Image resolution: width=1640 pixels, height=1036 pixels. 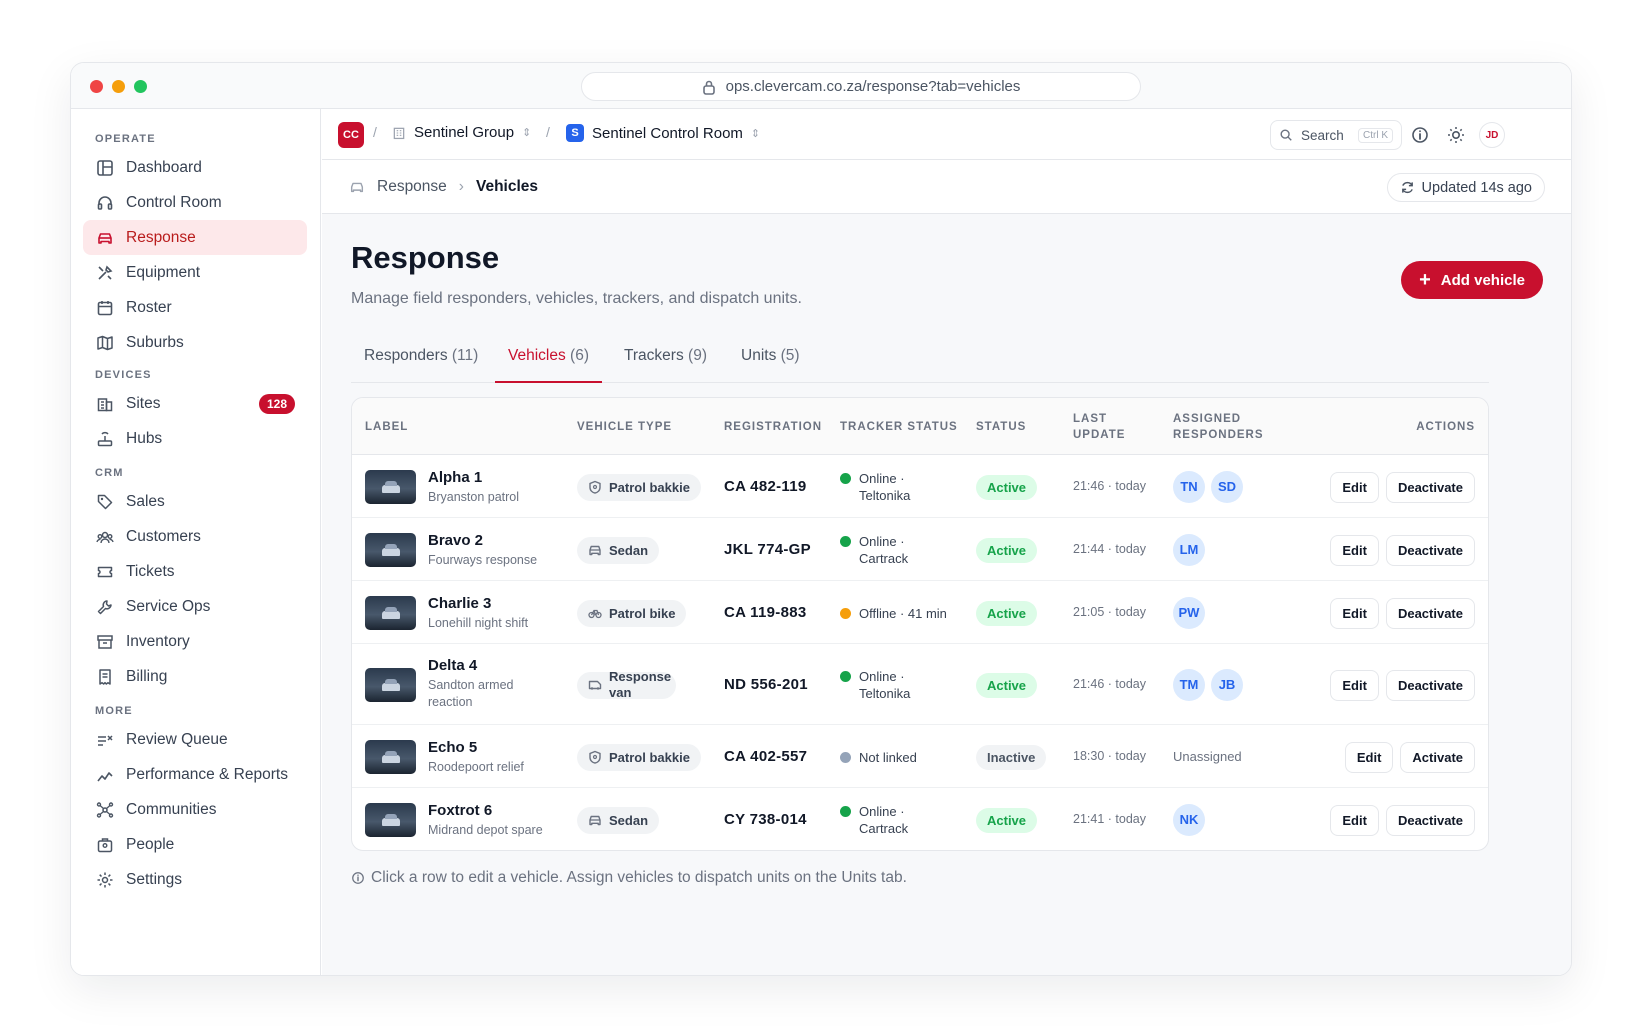 What do you see at coordinates (412, 187) in the screenshot?
I see `breadcrumb-parent: Response` at bounding box center [412, 187].